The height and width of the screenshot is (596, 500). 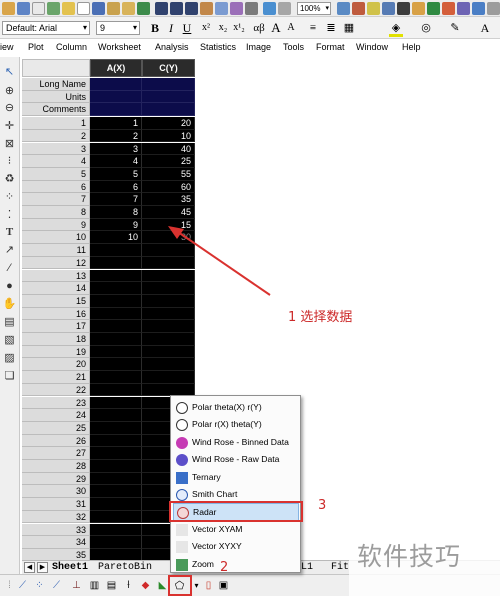 What do you see at coordinates (284, 8) in the screenshot?
I see `duplicate-icon` at bounding box center [284, 8].